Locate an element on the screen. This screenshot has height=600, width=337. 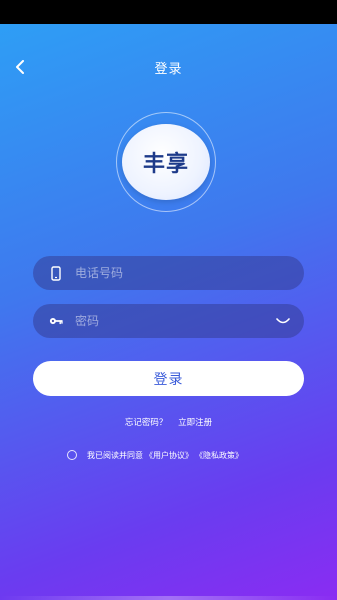
logo-text: 丰享 is located at coordinates (165, 164).